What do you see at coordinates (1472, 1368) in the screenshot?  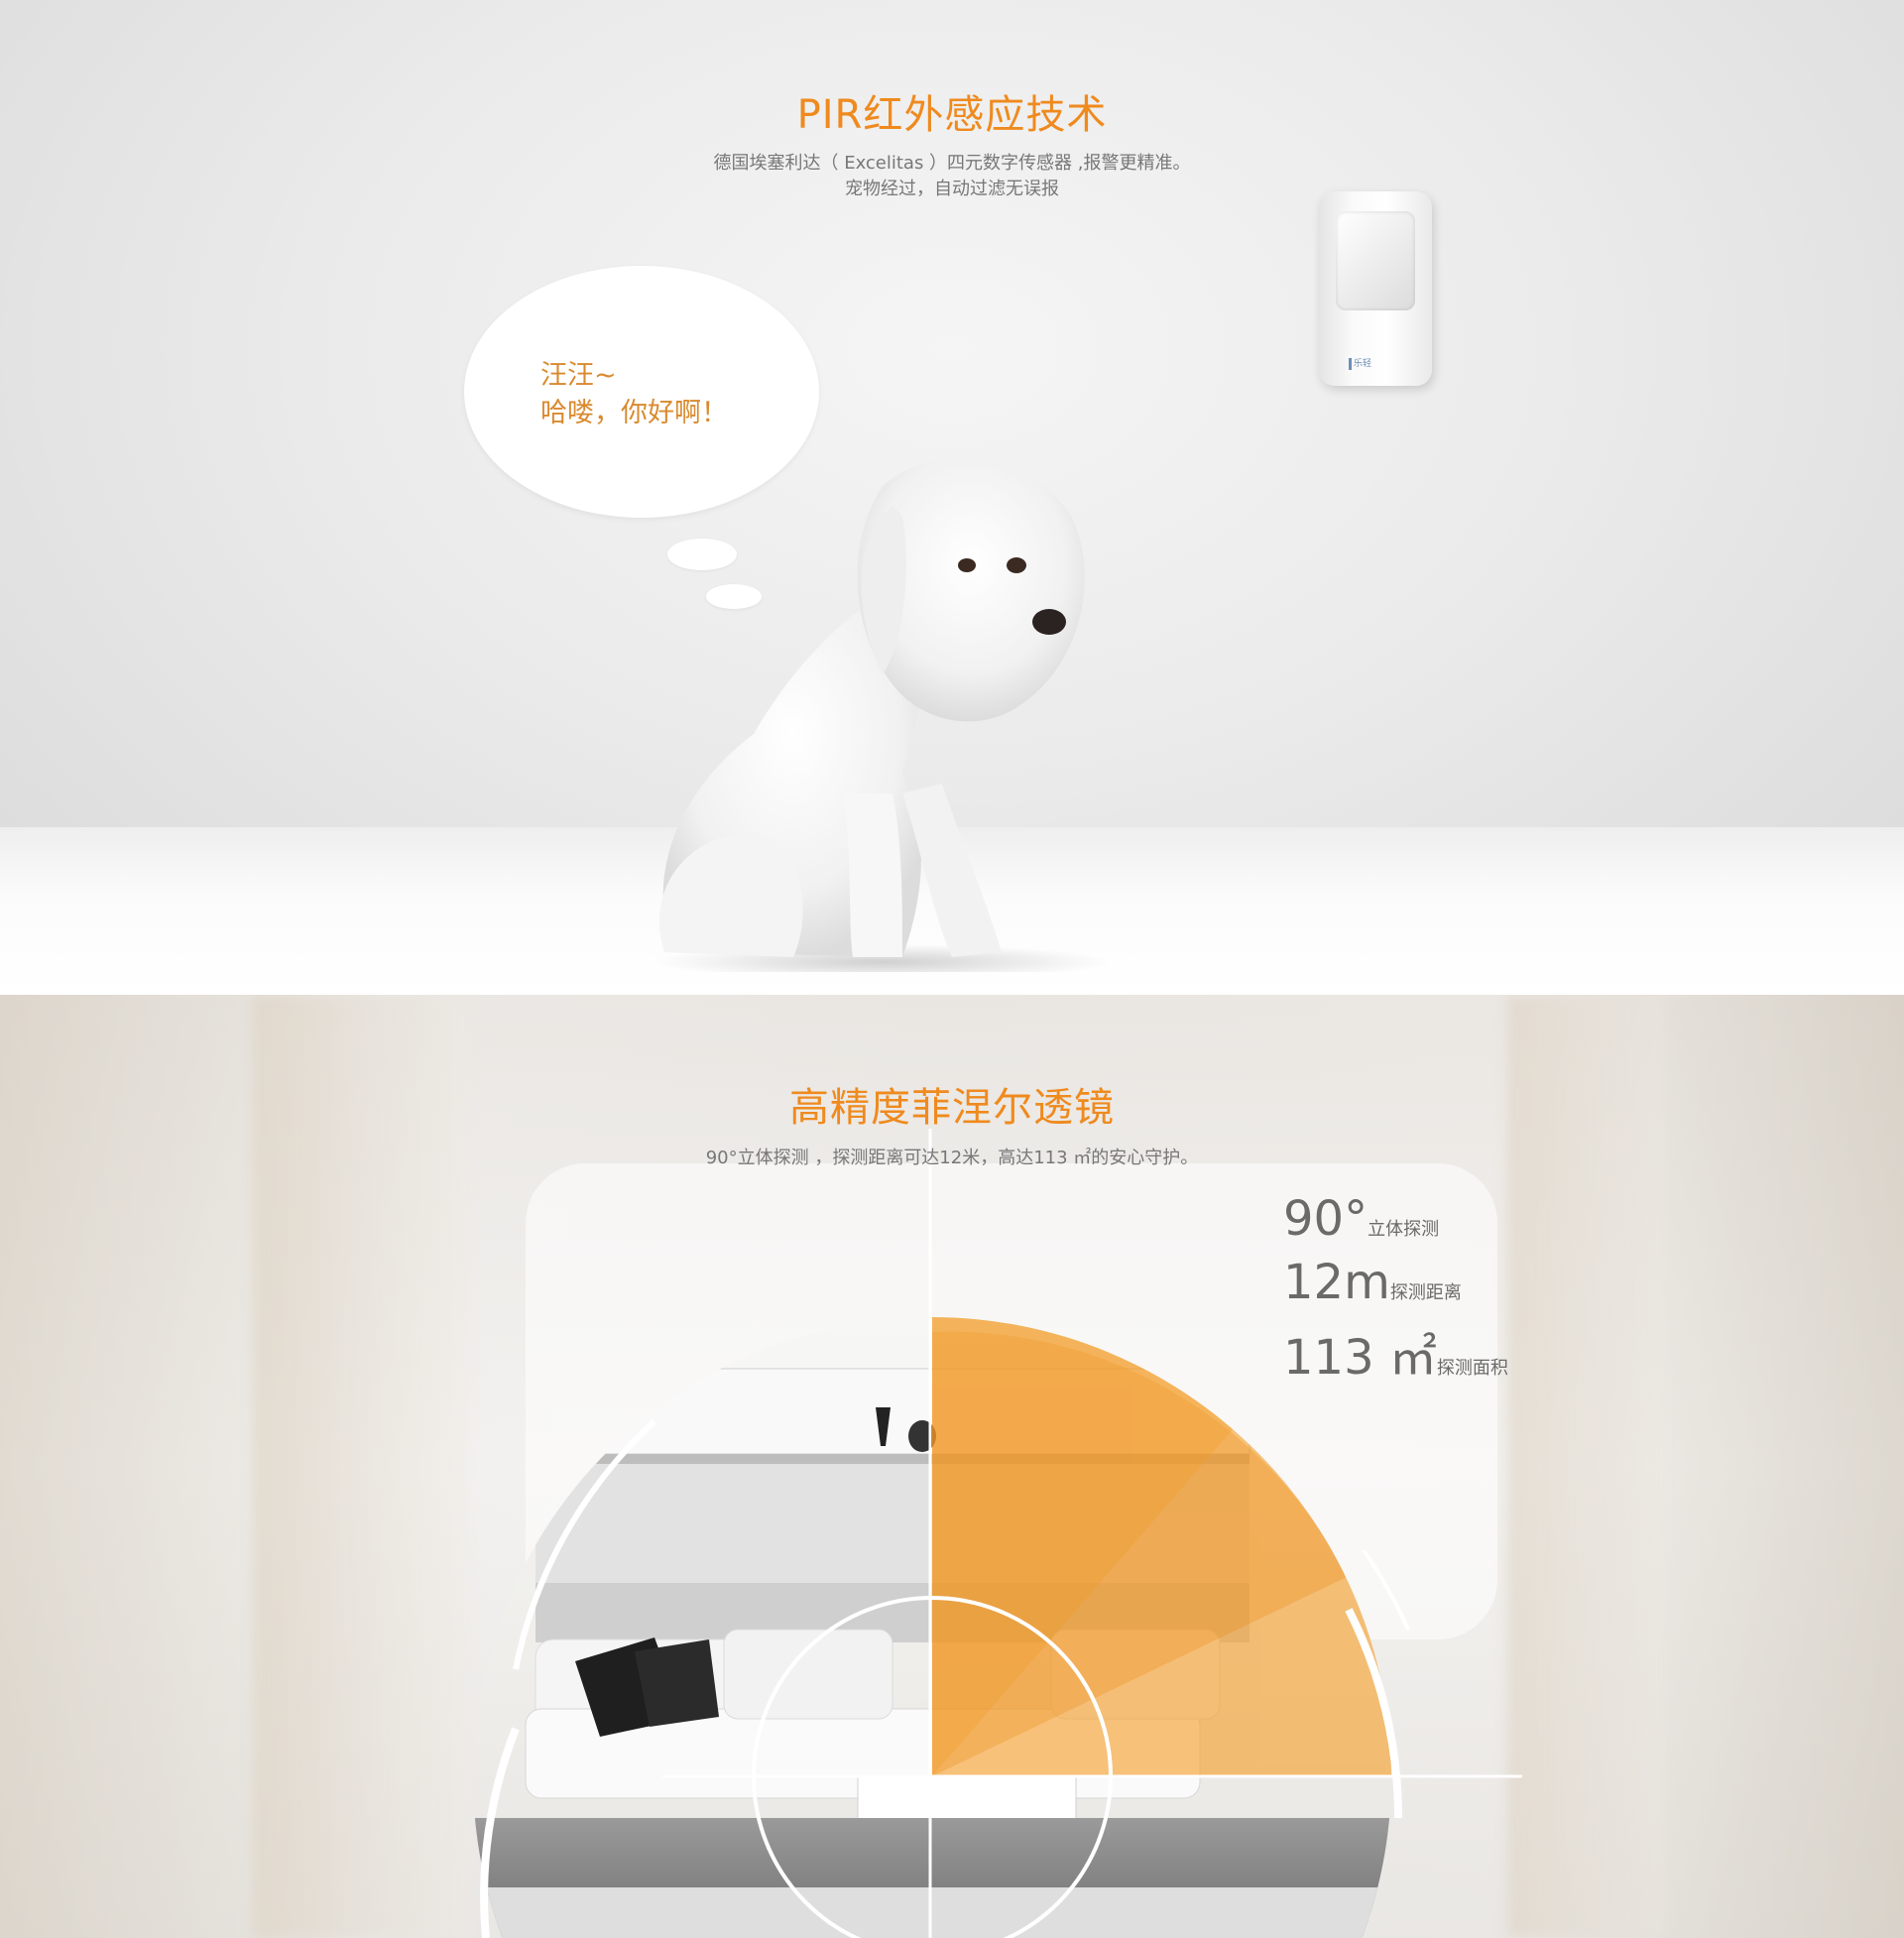 I see `stat-area-label: 探测面积` at bounding box center [1472, 1368].